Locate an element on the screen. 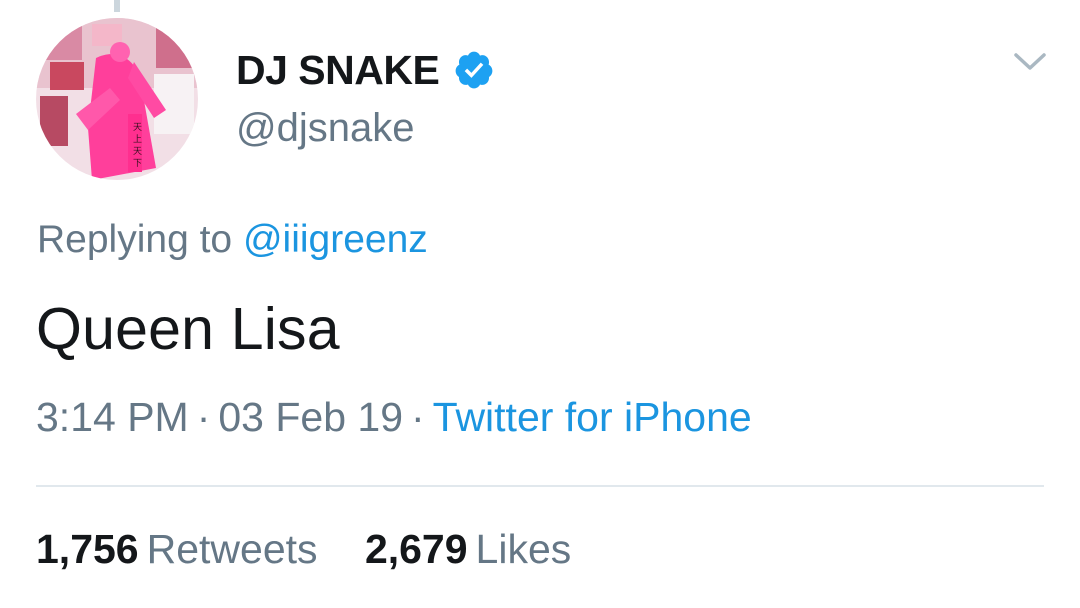 The image size is (1080, 608). engagement-stats: 1,756 Retweets 2,679 Likes is located at coordinates (303, 549).